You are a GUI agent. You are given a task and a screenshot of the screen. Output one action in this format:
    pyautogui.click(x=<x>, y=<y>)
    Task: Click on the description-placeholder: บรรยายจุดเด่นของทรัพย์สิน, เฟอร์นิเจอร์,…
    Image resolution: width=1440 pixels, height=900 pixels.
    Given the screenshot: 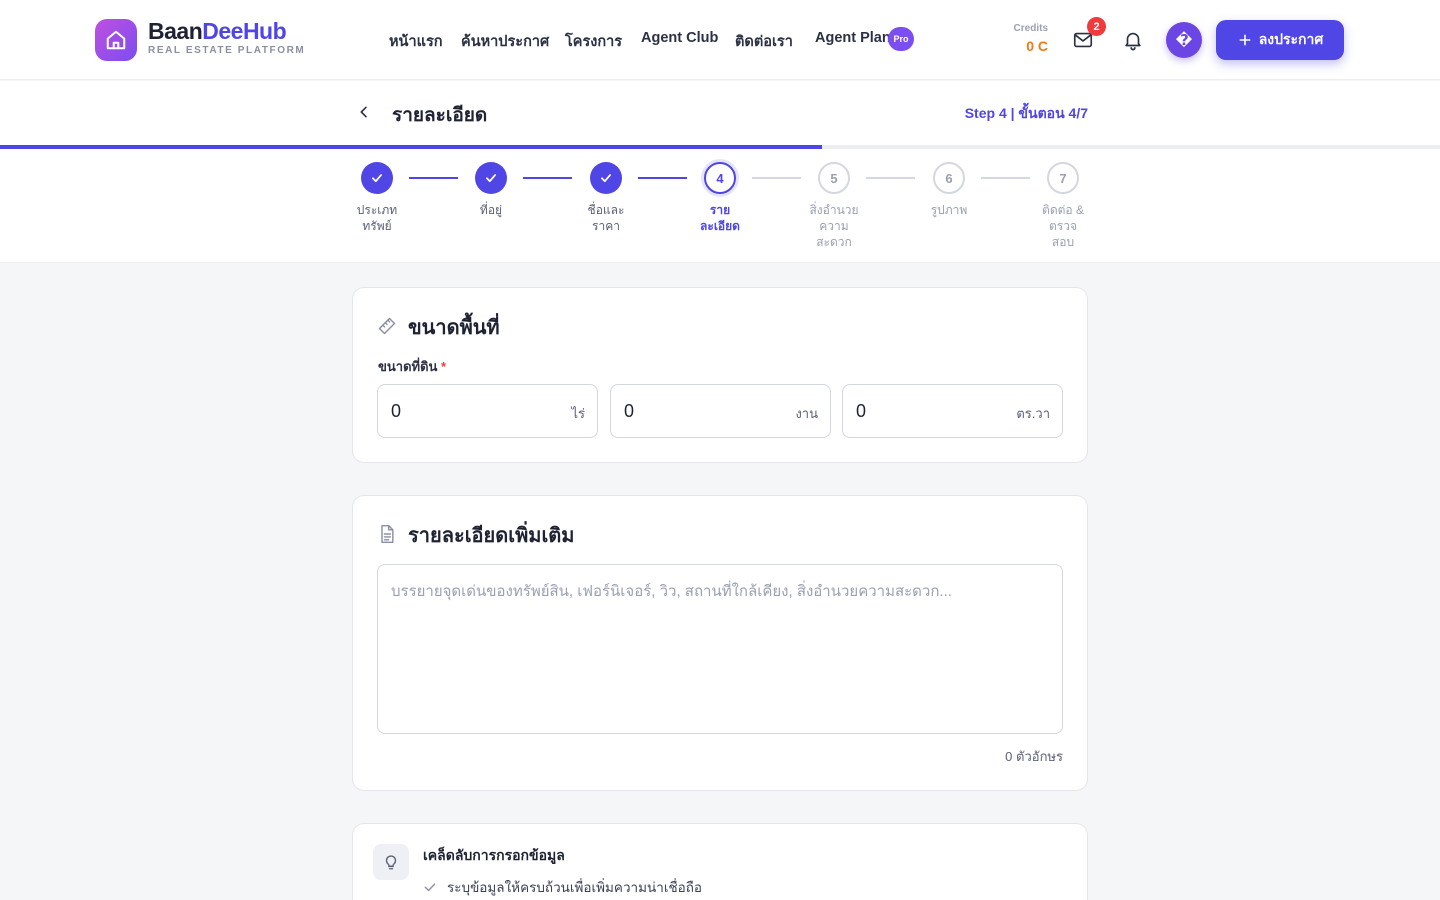 What is the action you would take?
    pyautogui.click(x=671, y=591)
    